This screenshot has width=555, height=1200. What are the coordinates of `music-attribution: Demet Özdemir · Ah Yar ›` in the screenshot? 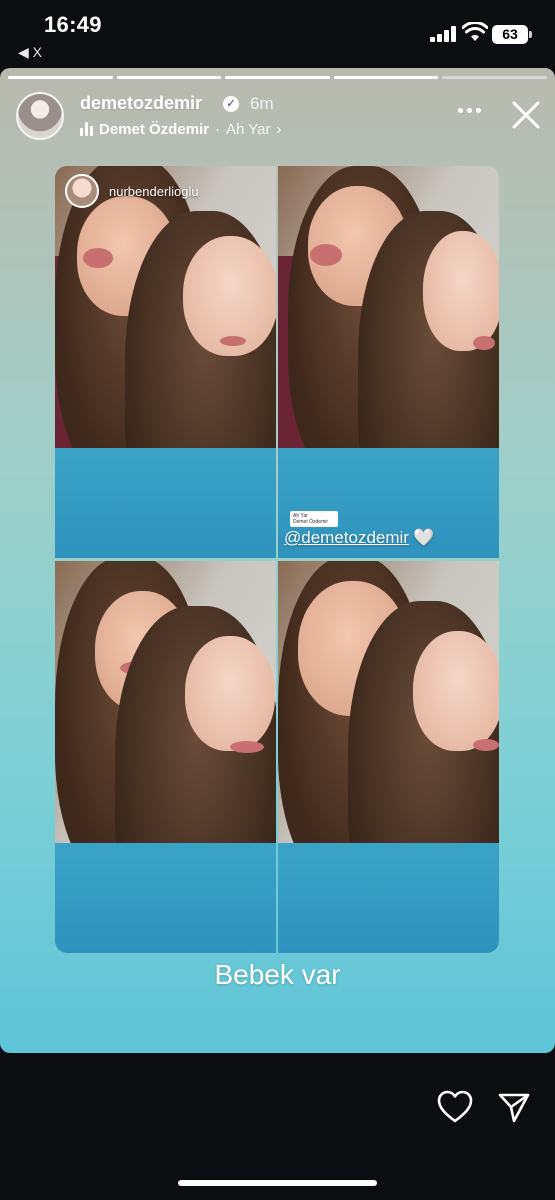 It's located at (181, 129).